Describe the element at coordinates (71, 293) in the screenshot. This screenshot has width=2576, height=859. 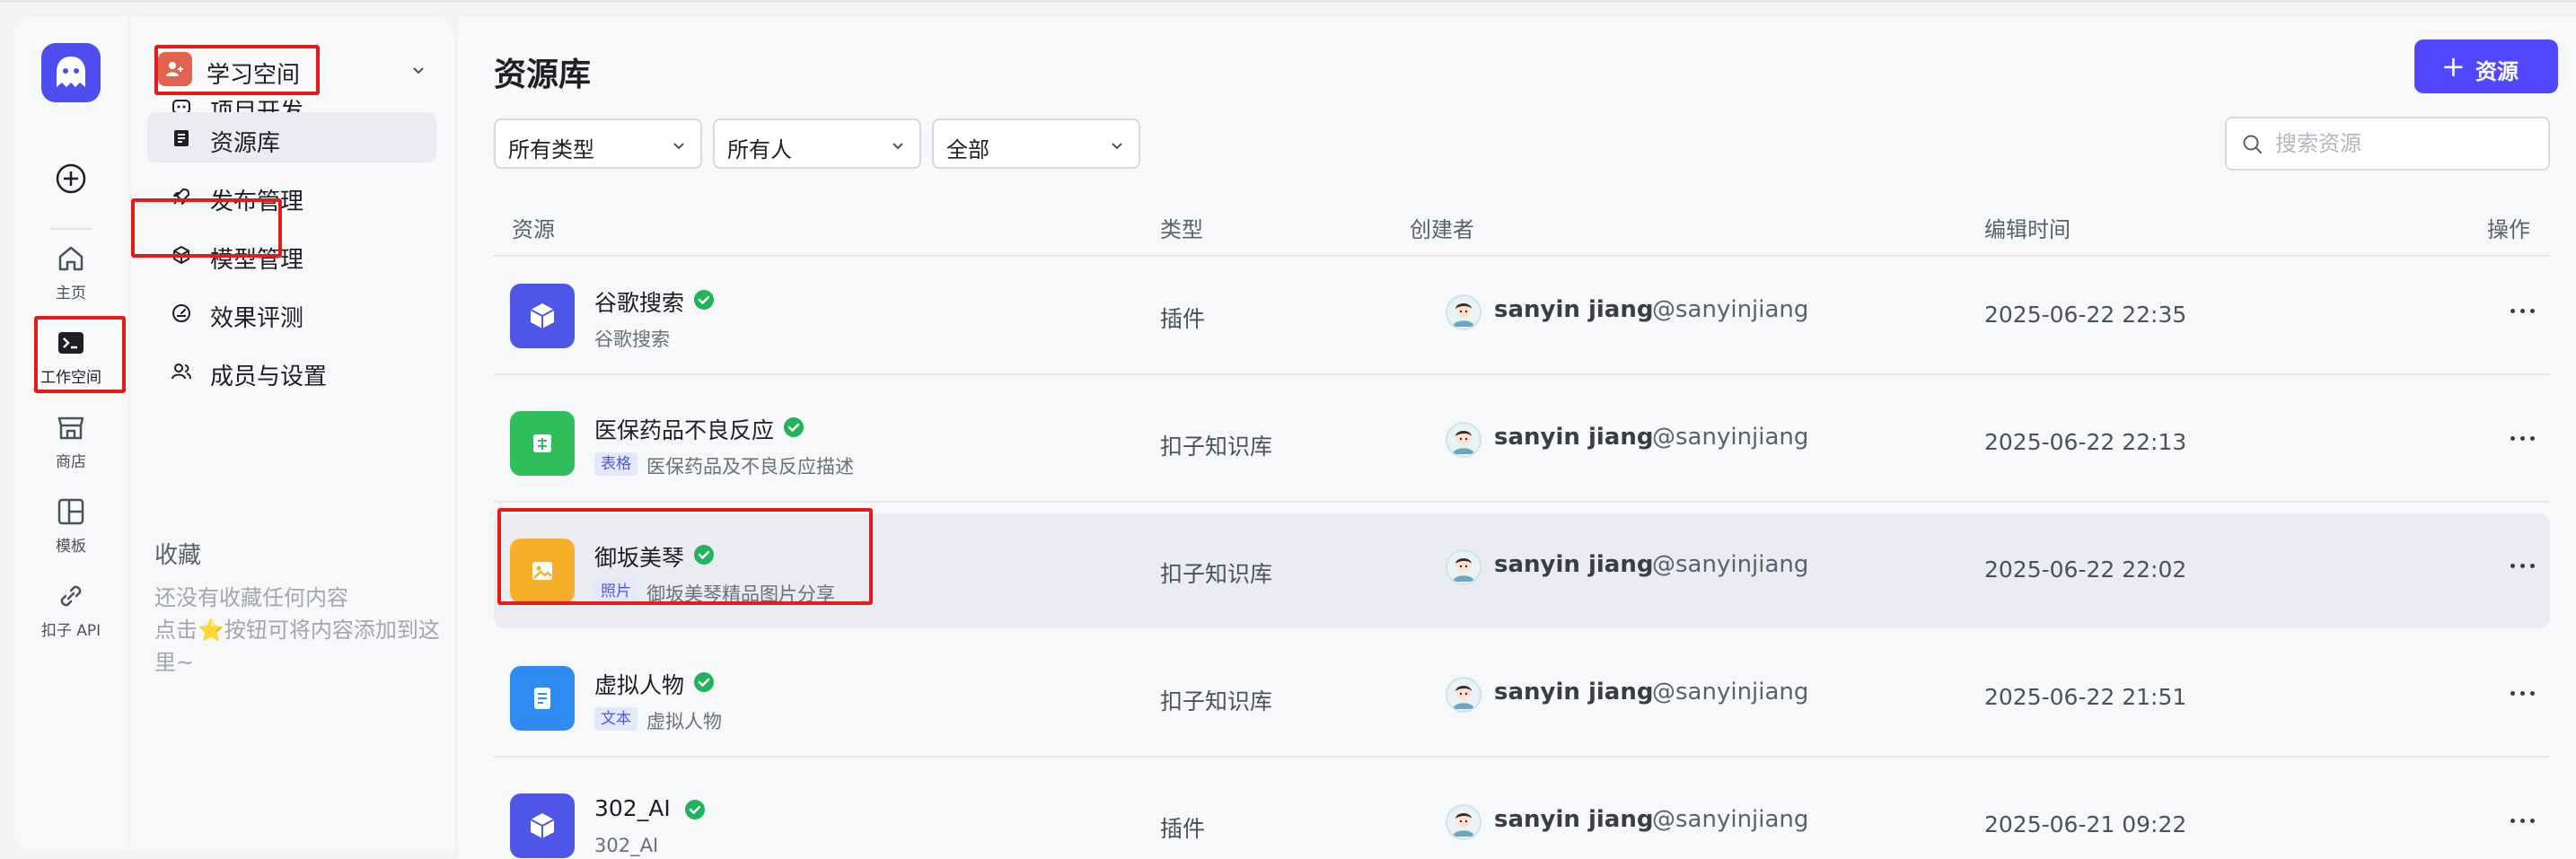
I see `rail-item-label: 主页` at that location.